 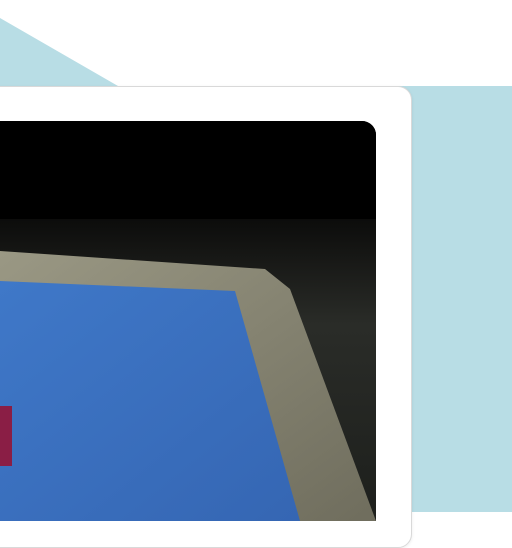 What do you see at coordinates (6, 436) in the screenshot?
I see `screen-red-element` at bounding box center [6, 436].